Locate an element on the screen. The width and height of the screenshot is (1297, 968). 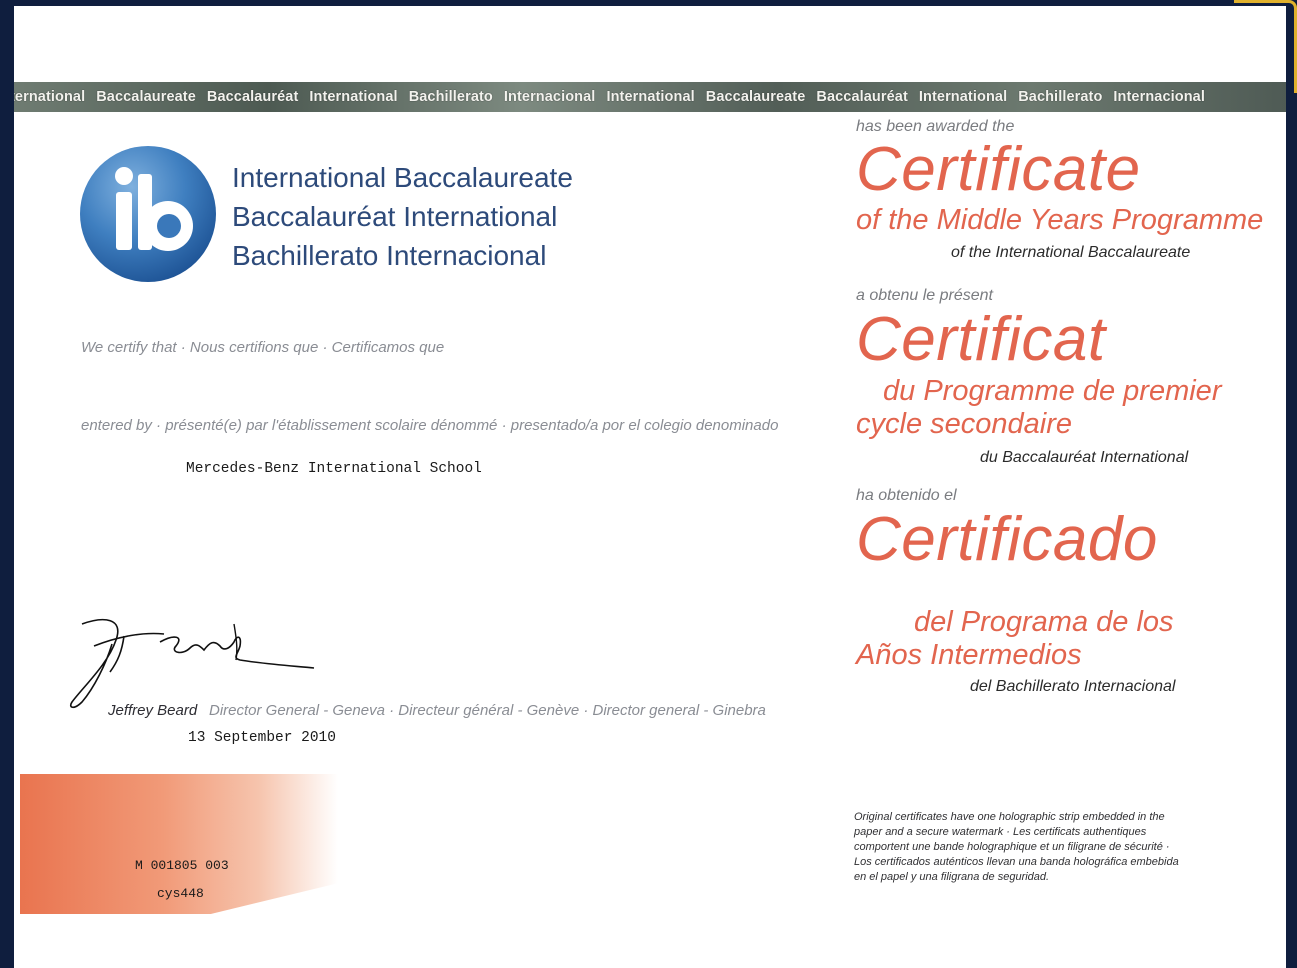
programme-fr-2: cycle secondaire is located at coordinates (964, 424).